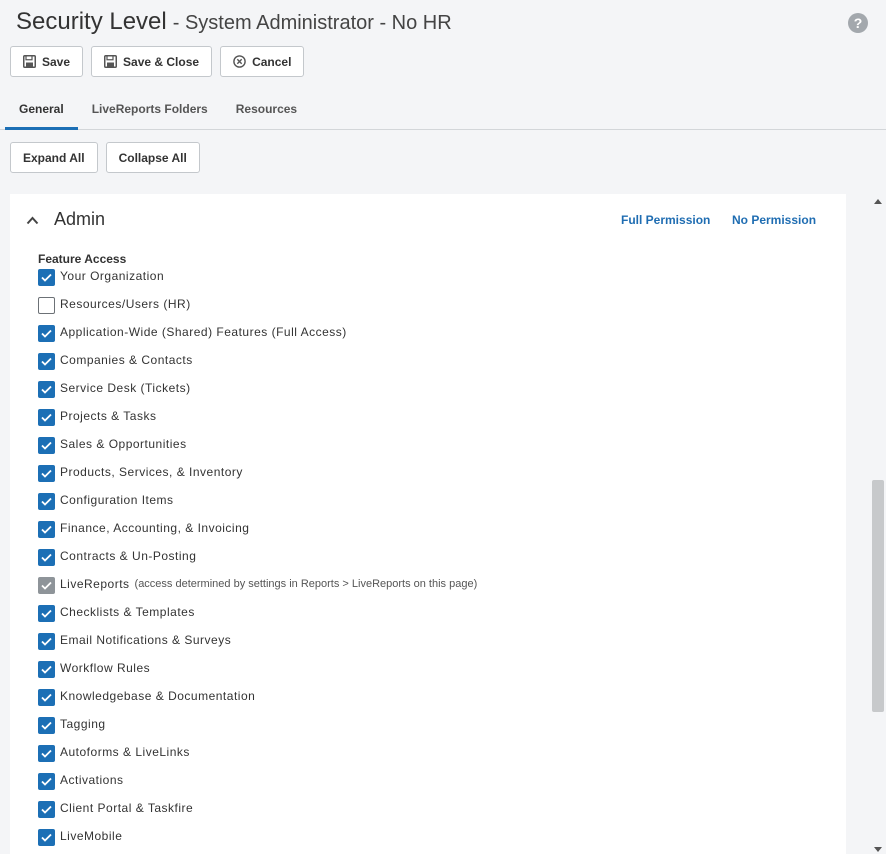 This screenshot has width=886, height=854. What do you see at coordinates (438, 535) in the screenshot?
I see `feature-access-item: Finance, Accounting, & Invoicing` at bounding box center [438, 535].